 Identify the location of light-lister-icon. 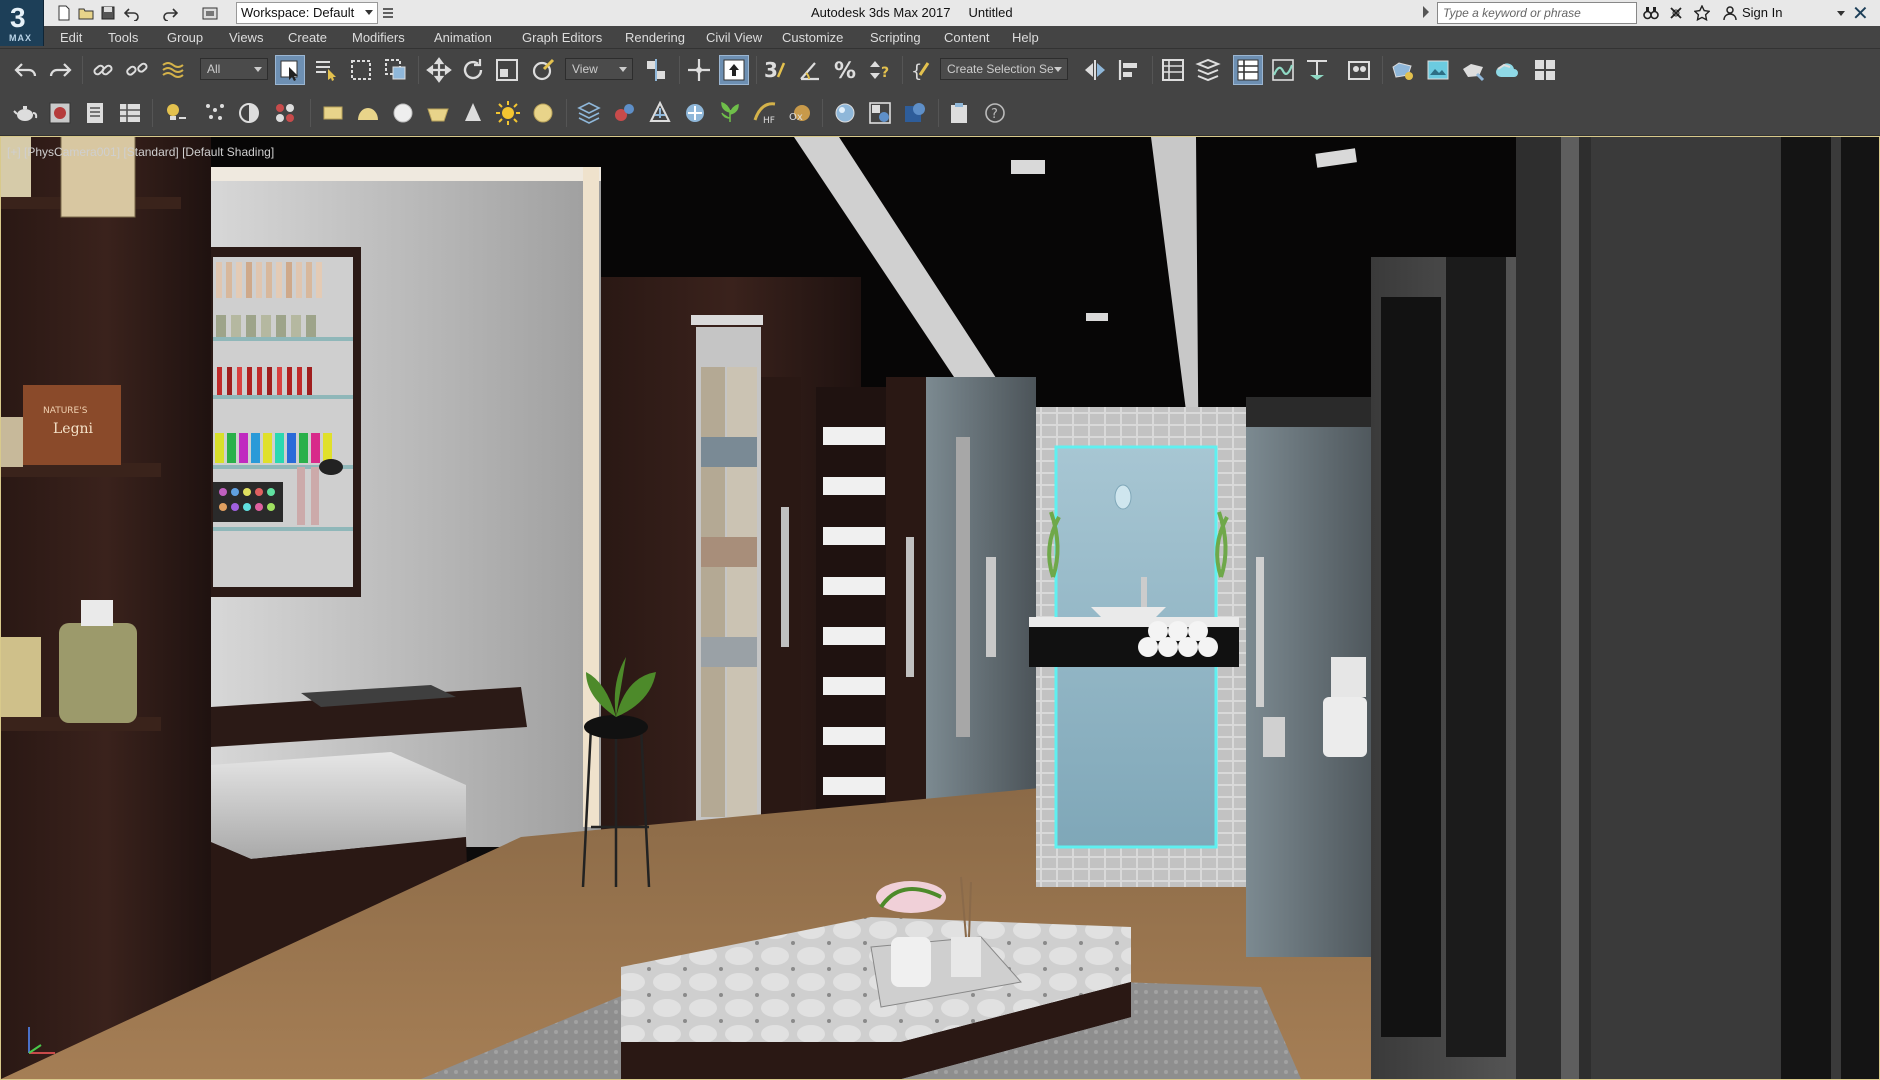
(175, 113).